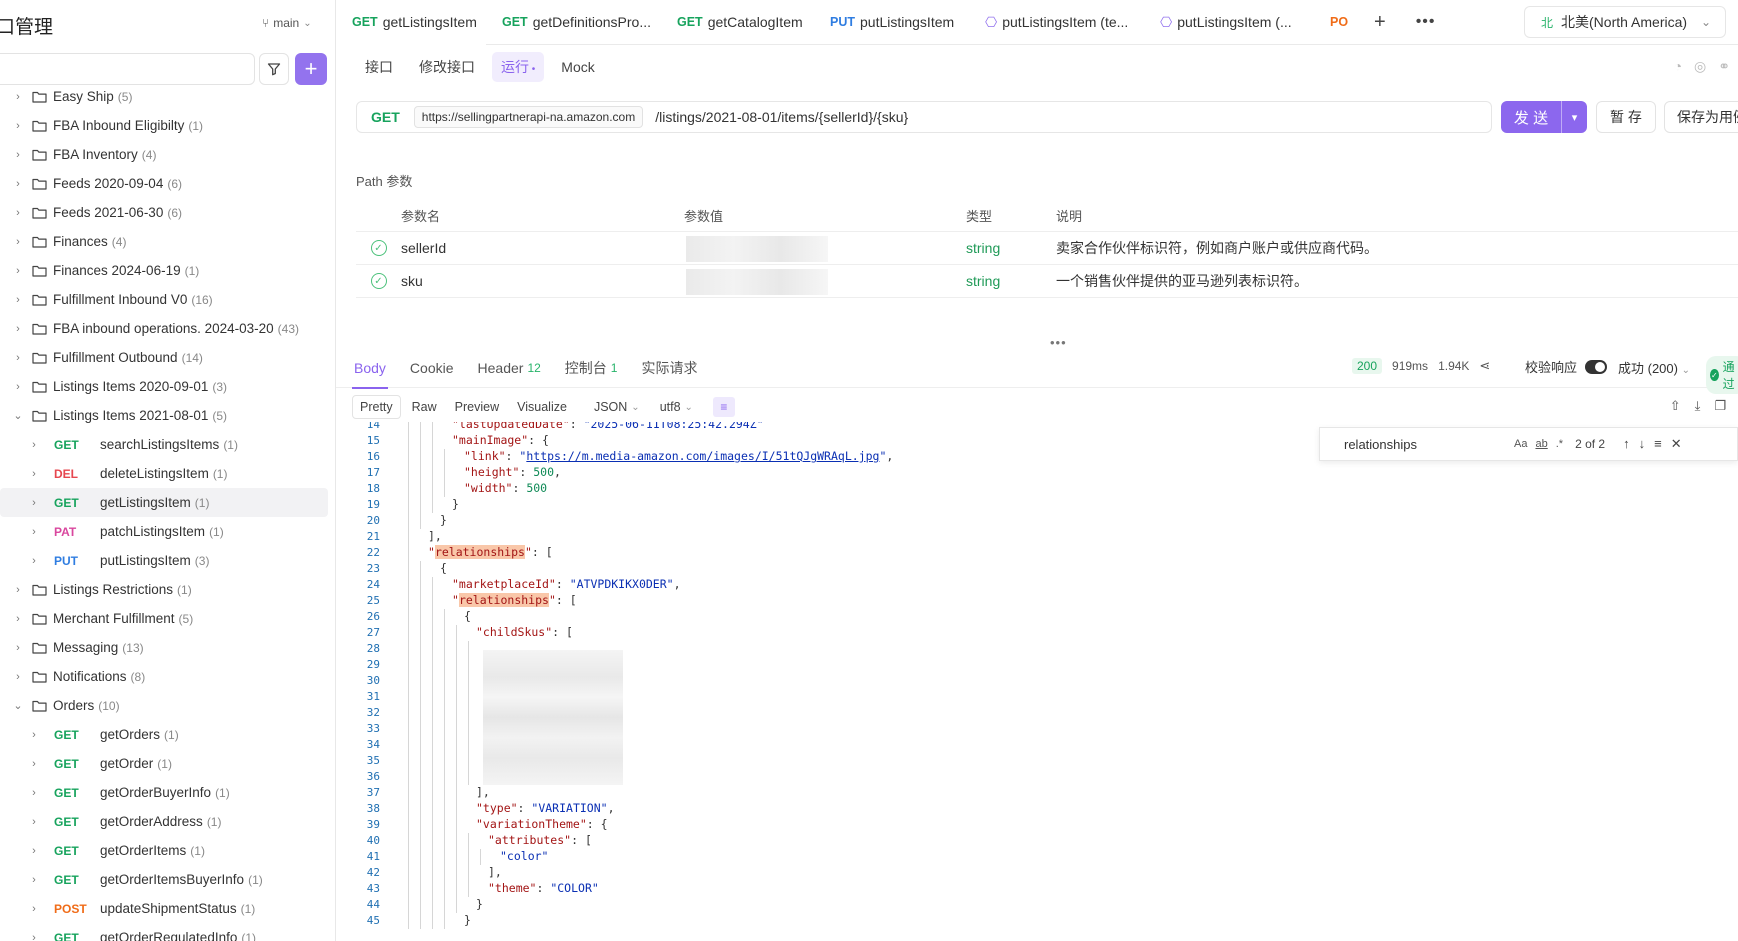 This screenshot has width=1738, height=941. Describe the element at coordinates (167, 241) in the screenshot. I see `tree-folder-item: › Finances (4)` at that location.